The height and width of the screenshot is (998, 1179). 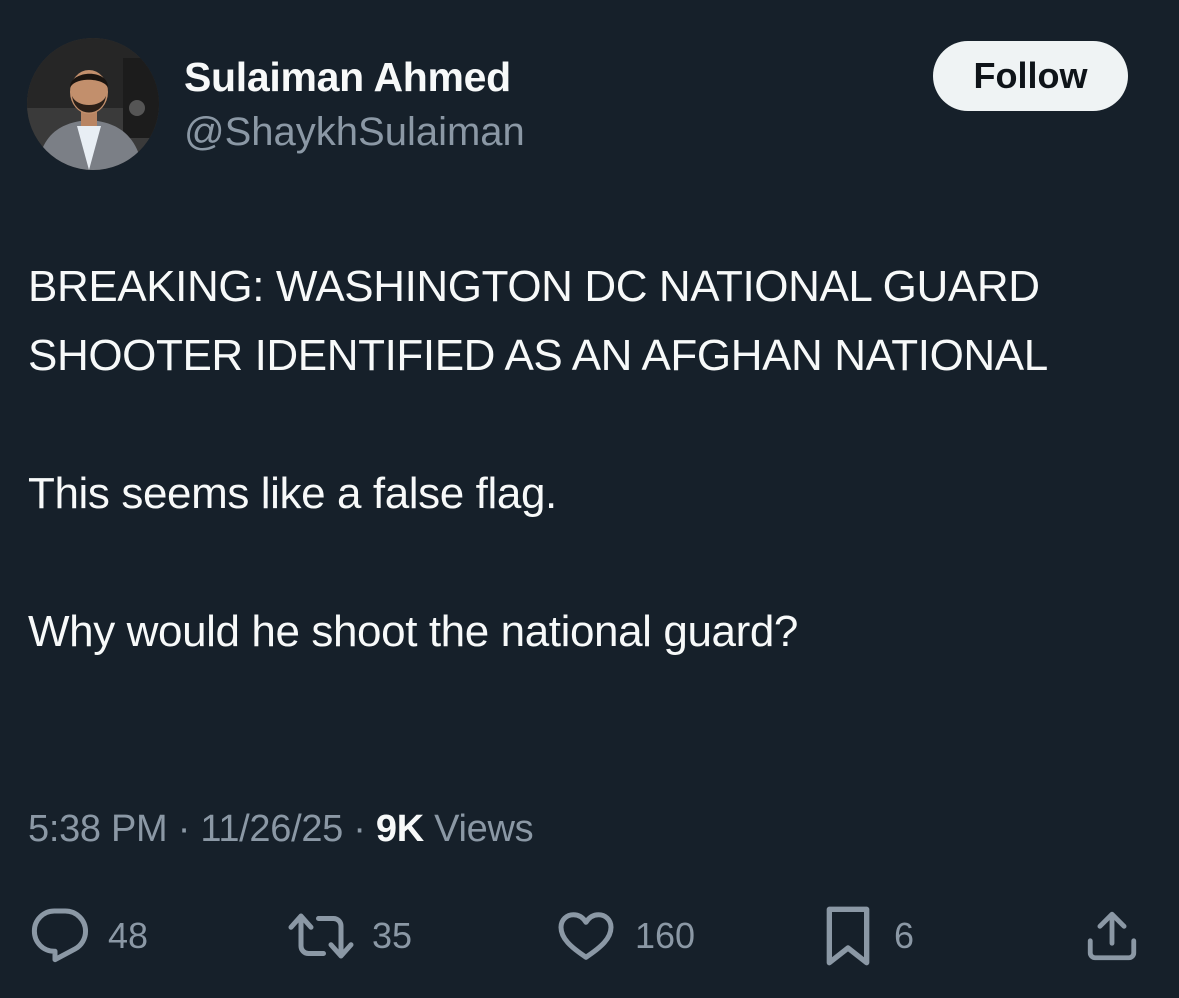 I want to click on repost-icon, so click(x=321, y=936).